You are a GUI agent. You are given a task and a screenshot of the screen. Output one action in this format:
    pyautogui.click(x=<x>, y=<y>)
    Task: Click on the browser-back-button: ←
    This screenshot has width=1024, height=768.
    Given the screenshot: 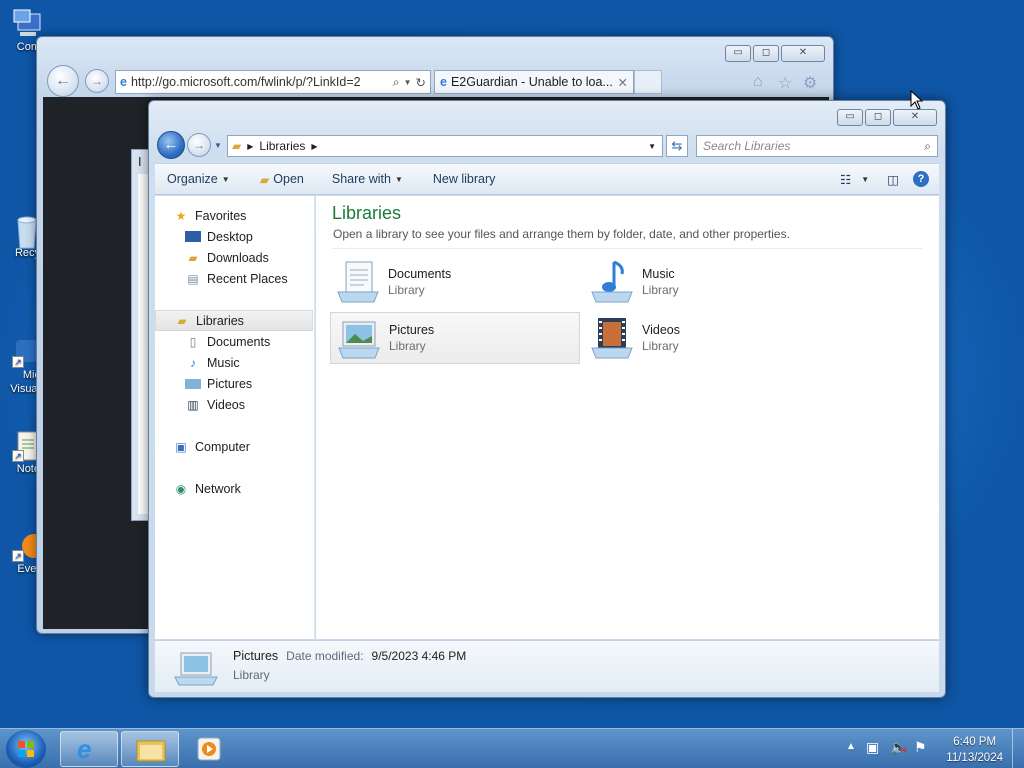 What is the action you would take?
    pyautogui.click(x=63, y=81)
    